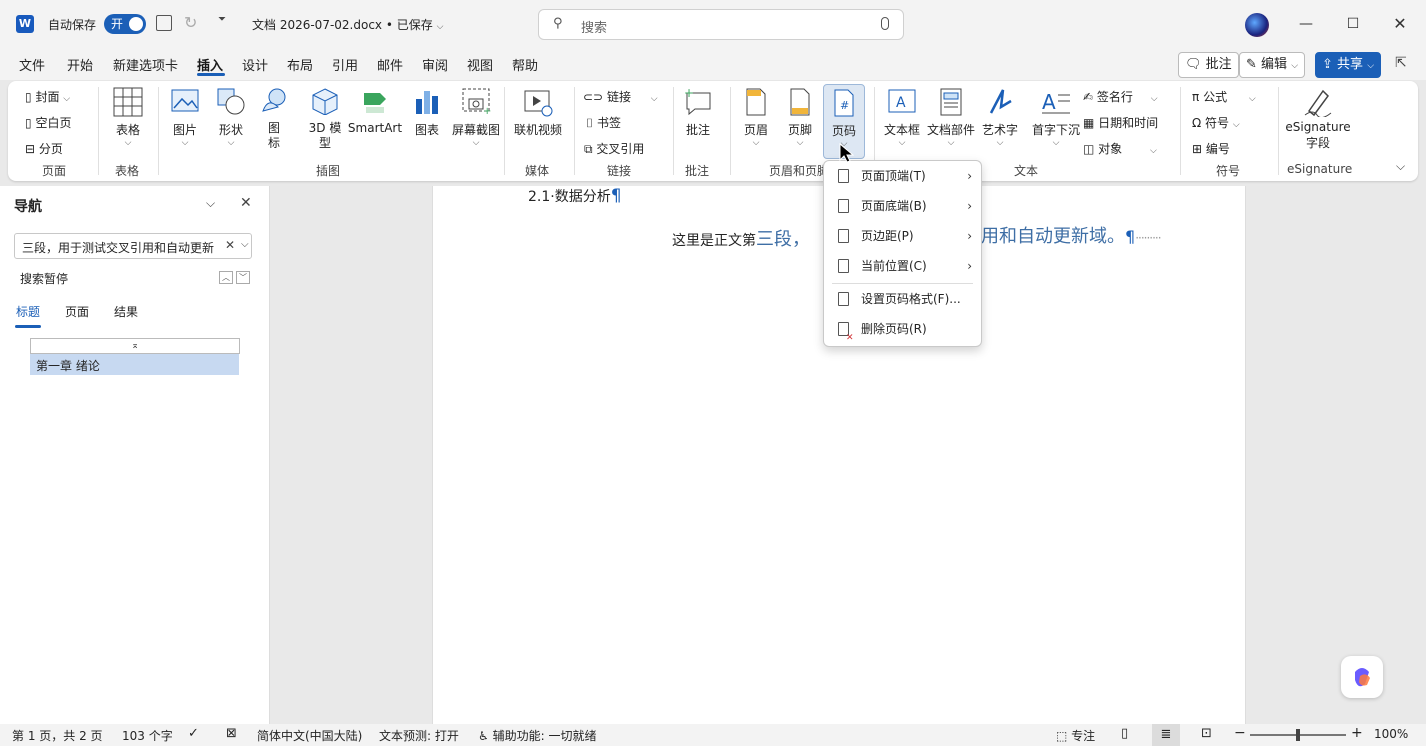 The height and width of the screenshot is (746, 1426). Describe the element at coordinates (255, 64) in the screenshot. I see `tab-design: 设计` at that location.